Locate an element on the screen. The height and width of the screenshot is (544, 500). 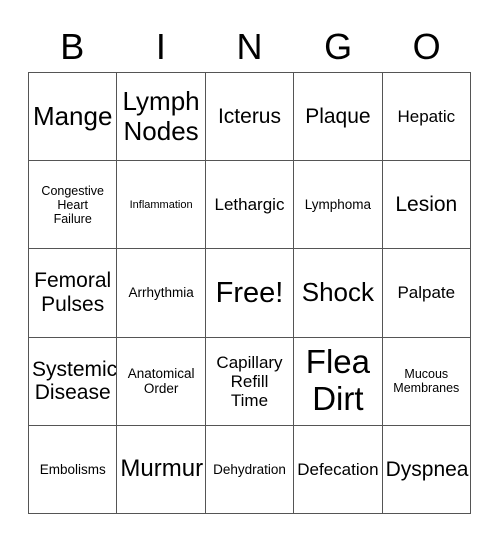
header-letter-b: B is located at coordinates (72, 46).